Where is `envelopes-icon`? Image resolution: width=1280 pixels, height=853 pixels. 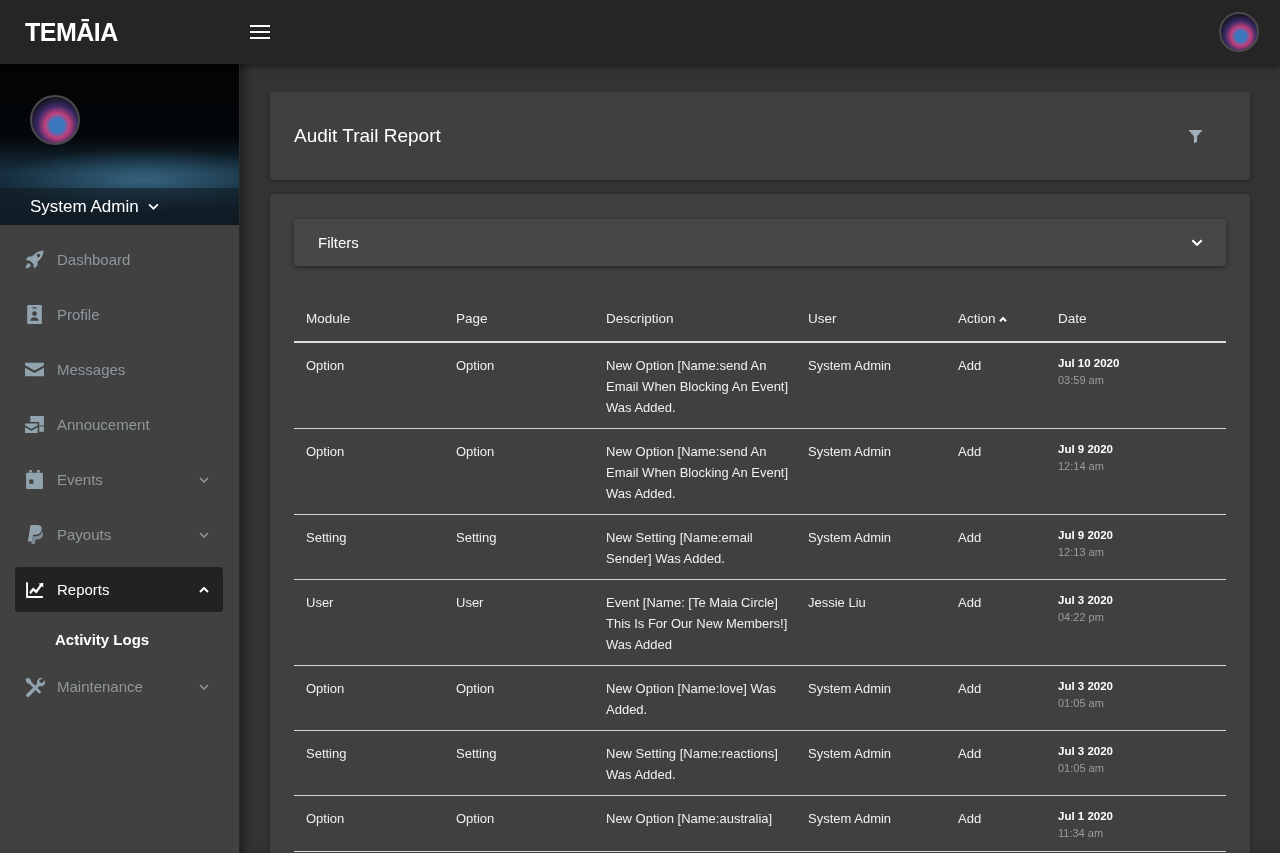
envelopes-icon is located at coordinates (34, 424).